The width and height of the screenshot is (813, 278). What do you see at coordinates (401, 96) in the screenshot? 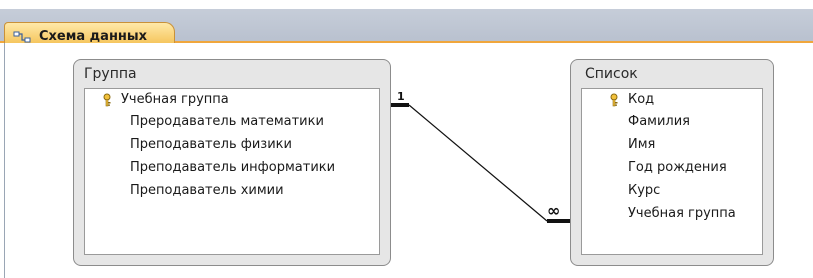
I see `one-side-marker: 1` at bounding box center [401, 96].